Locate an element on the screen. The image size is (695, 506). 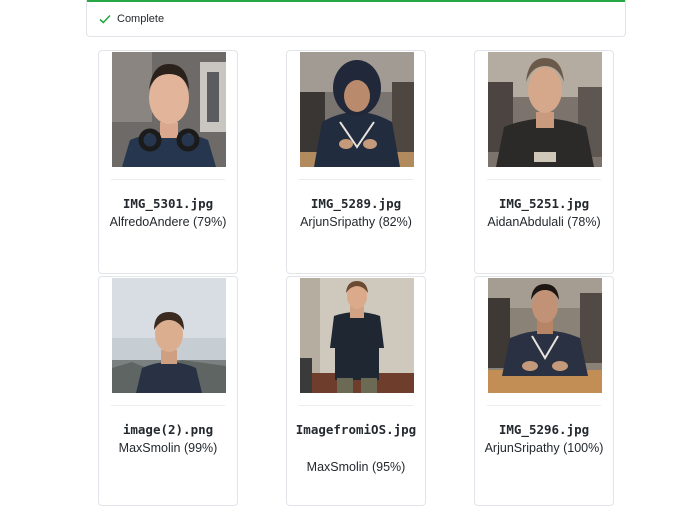
result-card: IMG_5296.jpg ArjunSripathy (100%) is located at coordinates (544, 391).